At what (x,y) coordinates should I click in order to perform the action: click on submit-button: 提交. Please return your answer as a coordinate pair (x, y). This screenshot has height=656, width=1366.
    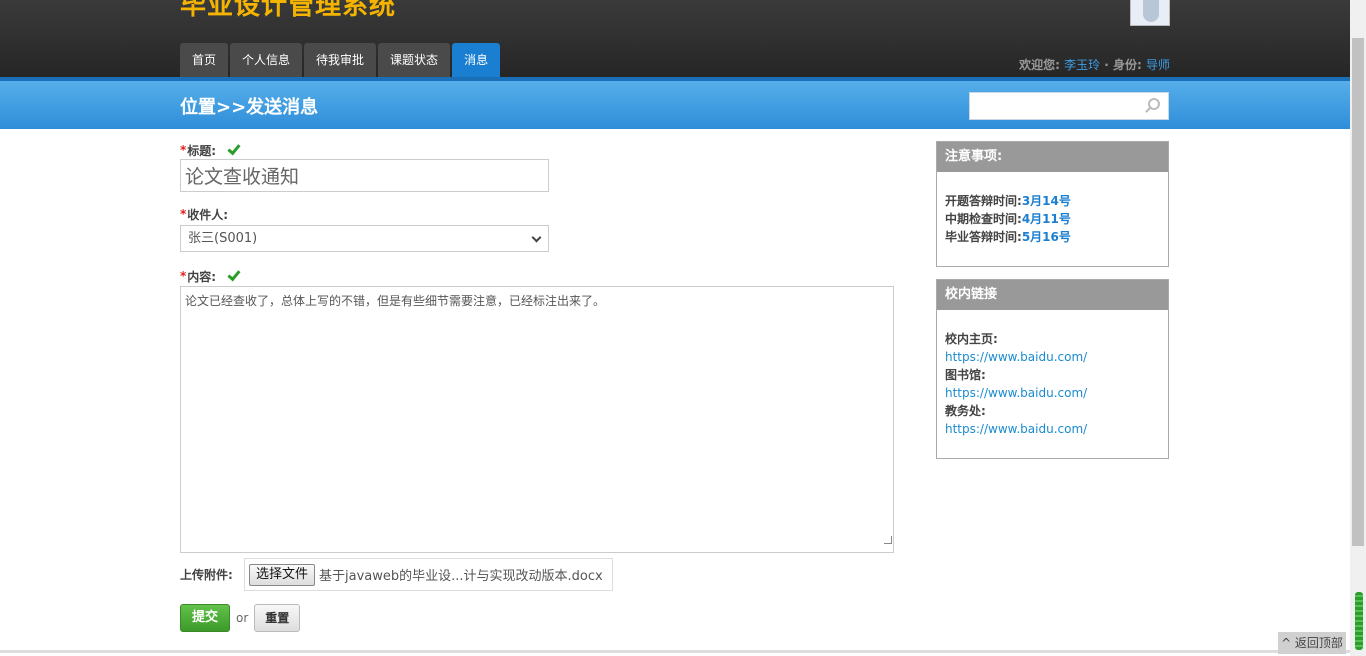
    Looking at the image, I should click on (205, 618).